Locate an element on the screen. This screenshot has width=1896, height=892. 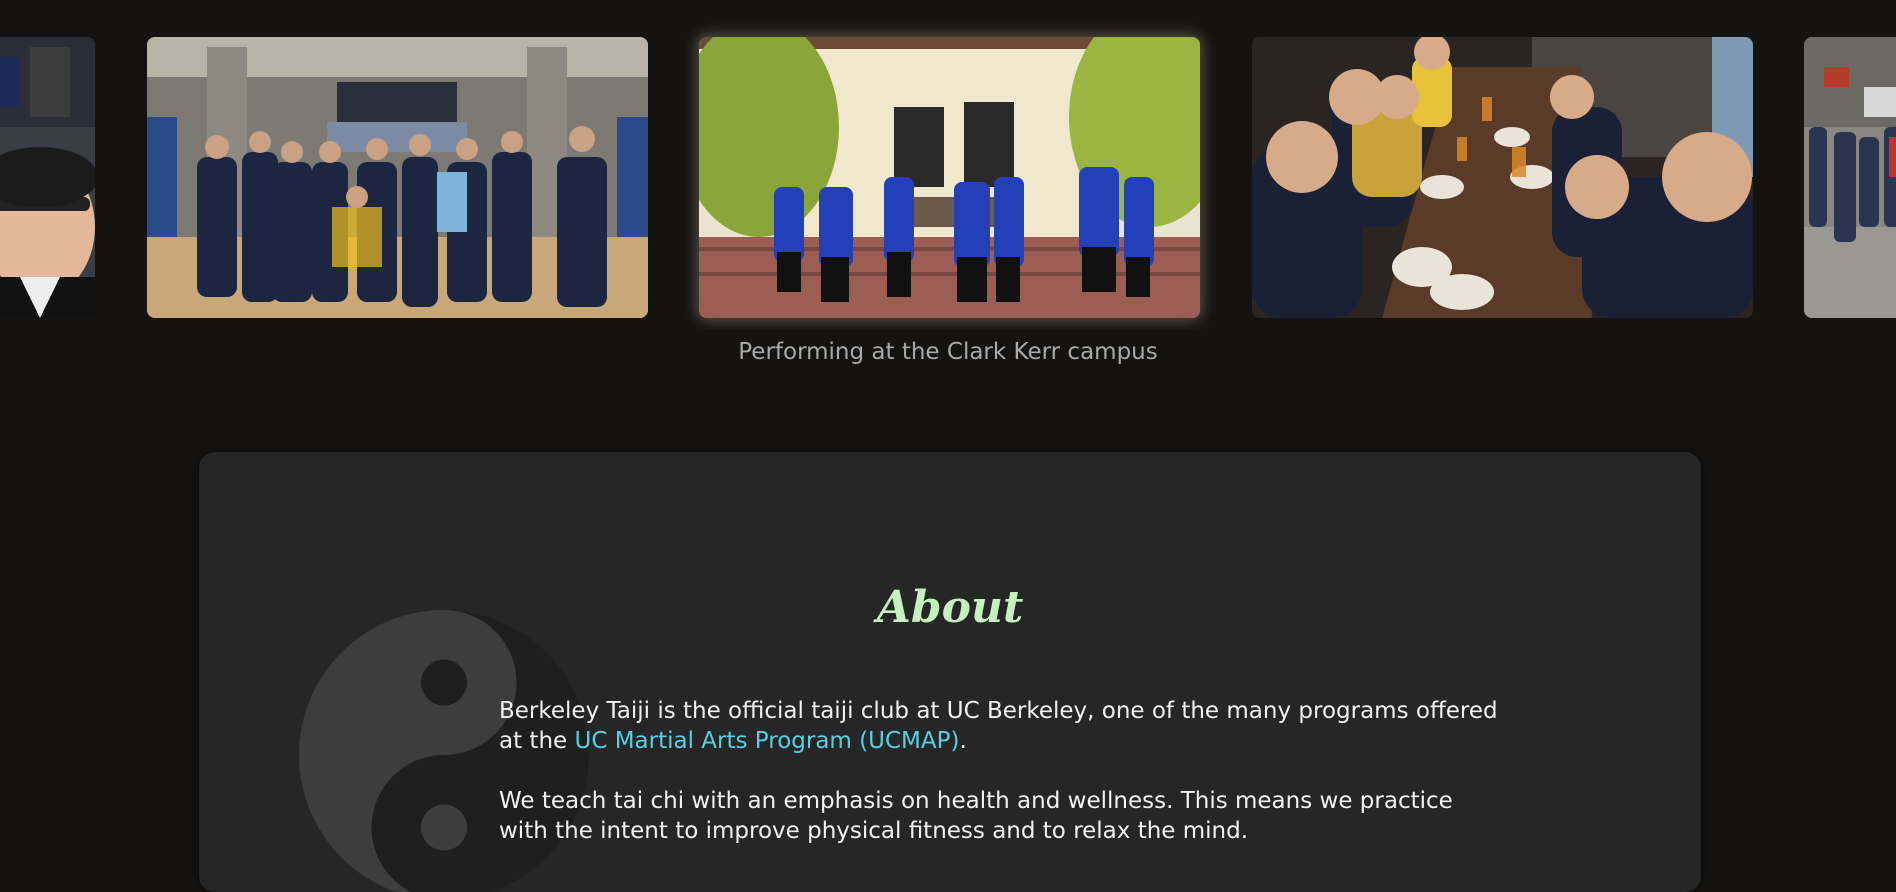
ucmap-link: UC Martial Arts Program (UCMAP) is located at coordinates (766, 741).